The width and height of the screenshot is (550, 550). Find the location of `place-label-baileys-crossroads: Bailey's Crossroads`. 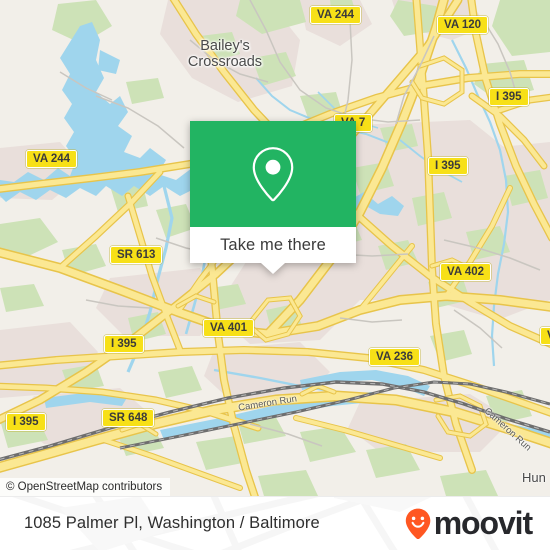

place-label-baileys-crossroads: Bailey's Crossroads is located at coordinates (225, 54).